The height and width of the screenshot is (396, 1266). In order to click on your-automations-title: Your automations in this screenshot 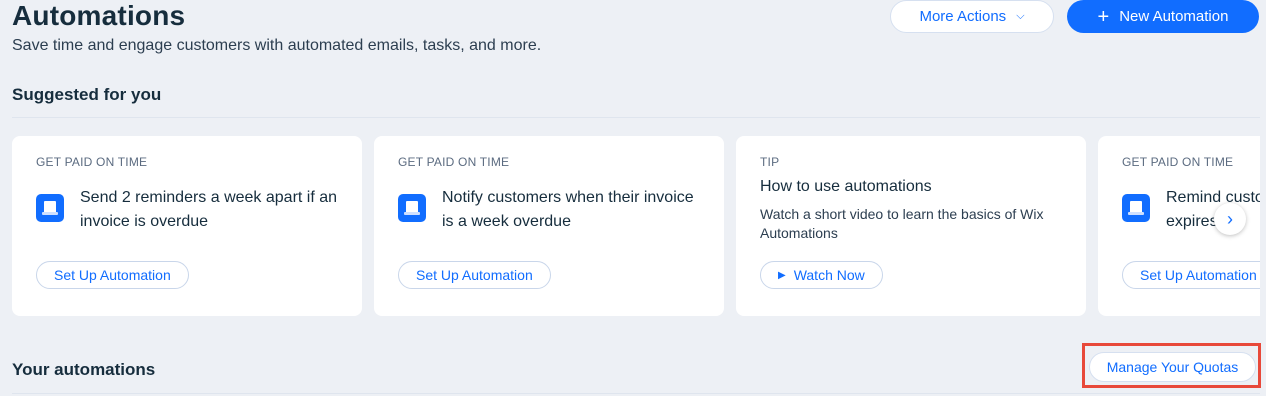, I will do `click(84, 369)`.